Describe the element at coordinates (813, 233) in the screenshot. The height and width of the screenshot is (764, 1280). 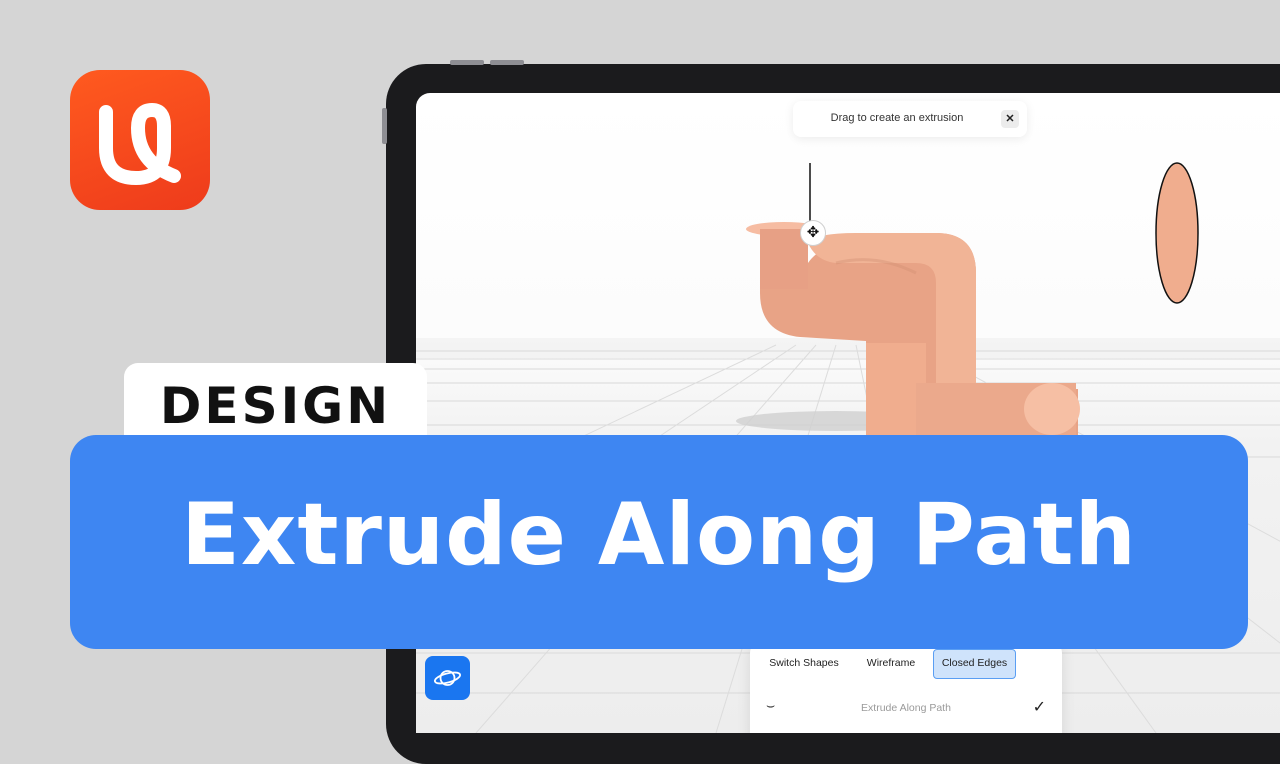
I see `move-handle-icon: ✥` at that location.